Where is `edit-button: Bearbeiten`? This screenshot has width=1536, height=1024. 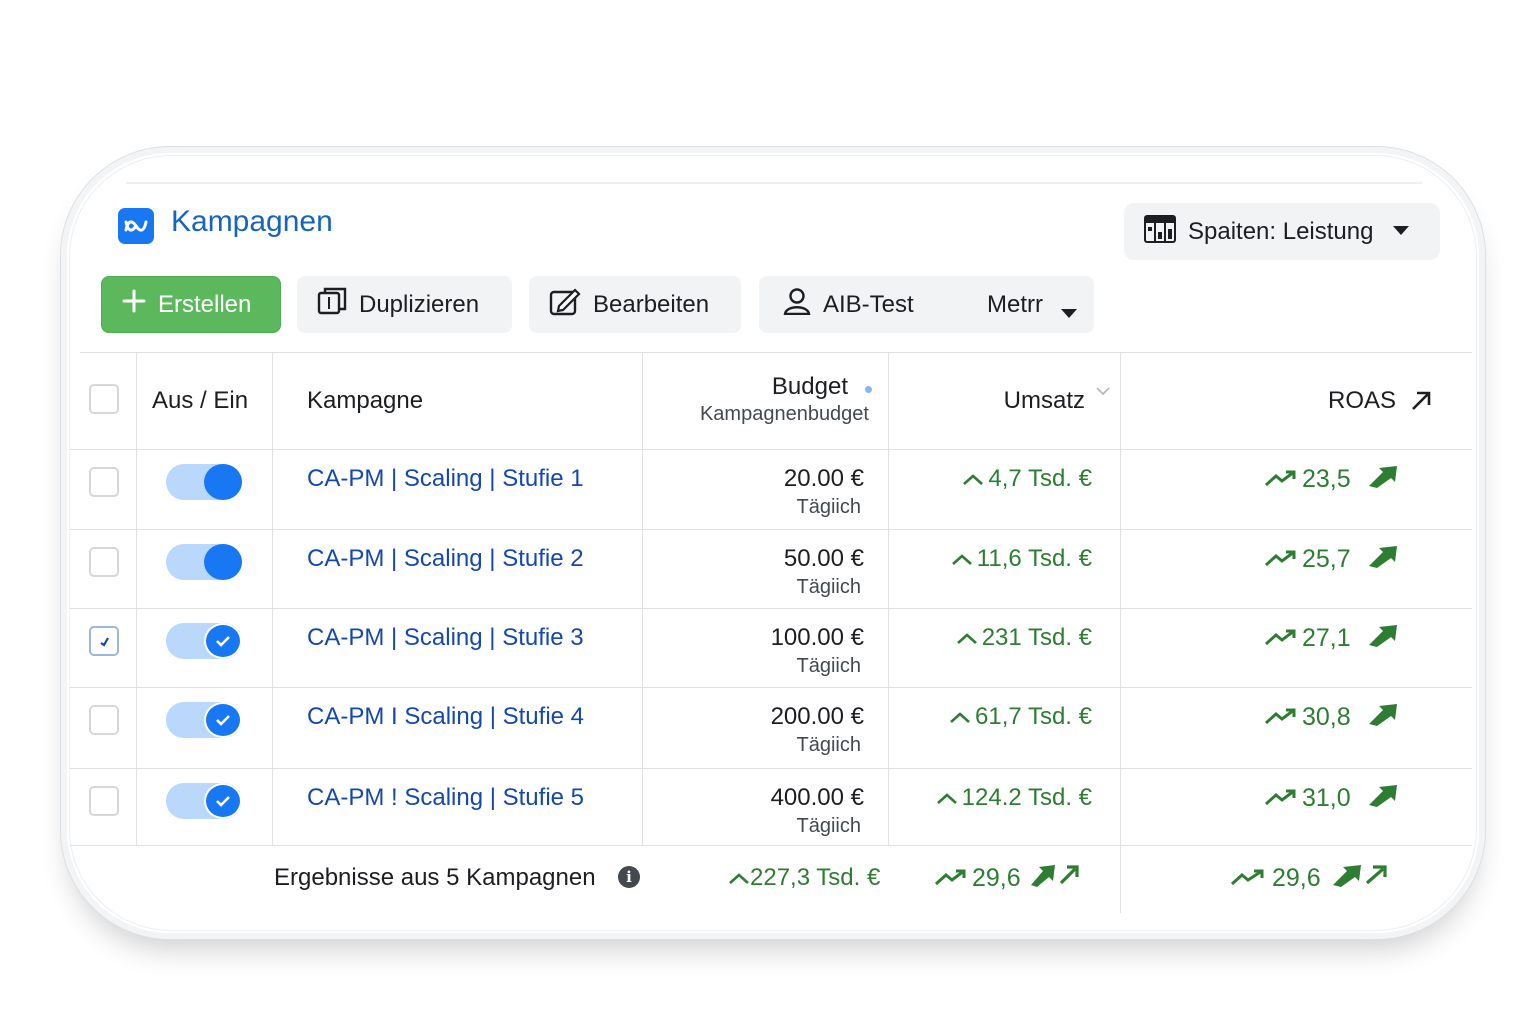
edit-button: Bearbeiten is located at coordinates (635, 304).